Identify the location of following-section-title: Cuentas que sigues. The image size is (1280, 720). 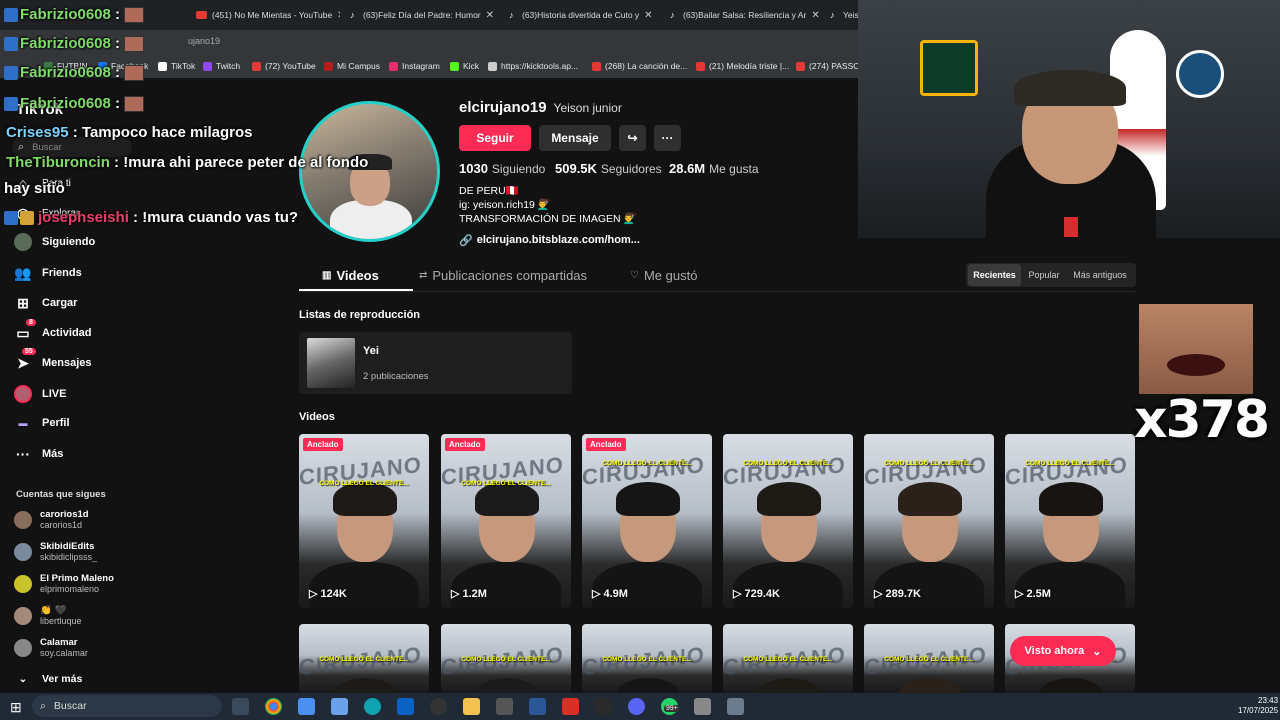
(61, 494).